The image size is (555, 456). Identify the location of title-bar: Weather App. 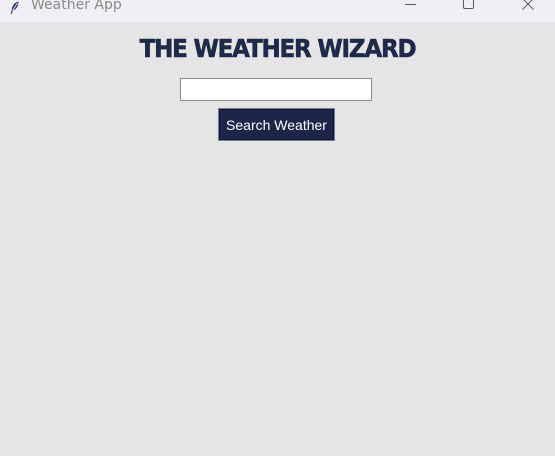
(277, 11).